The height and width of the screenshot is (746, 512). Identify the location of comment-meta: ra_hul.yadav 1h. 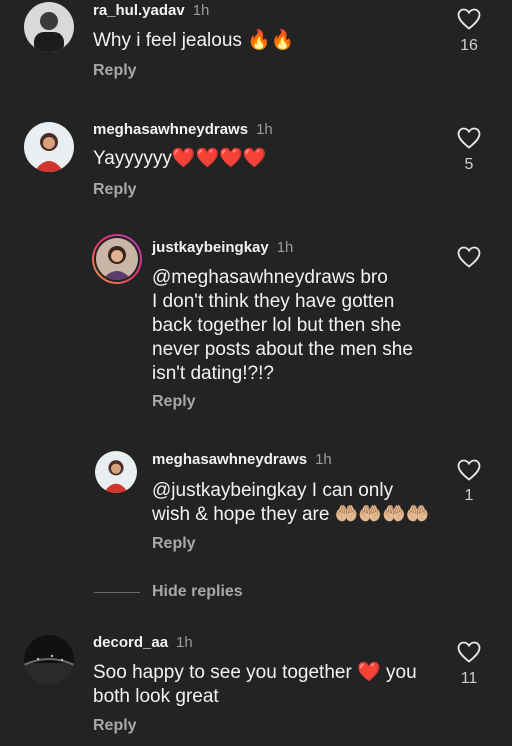
(151, 11).